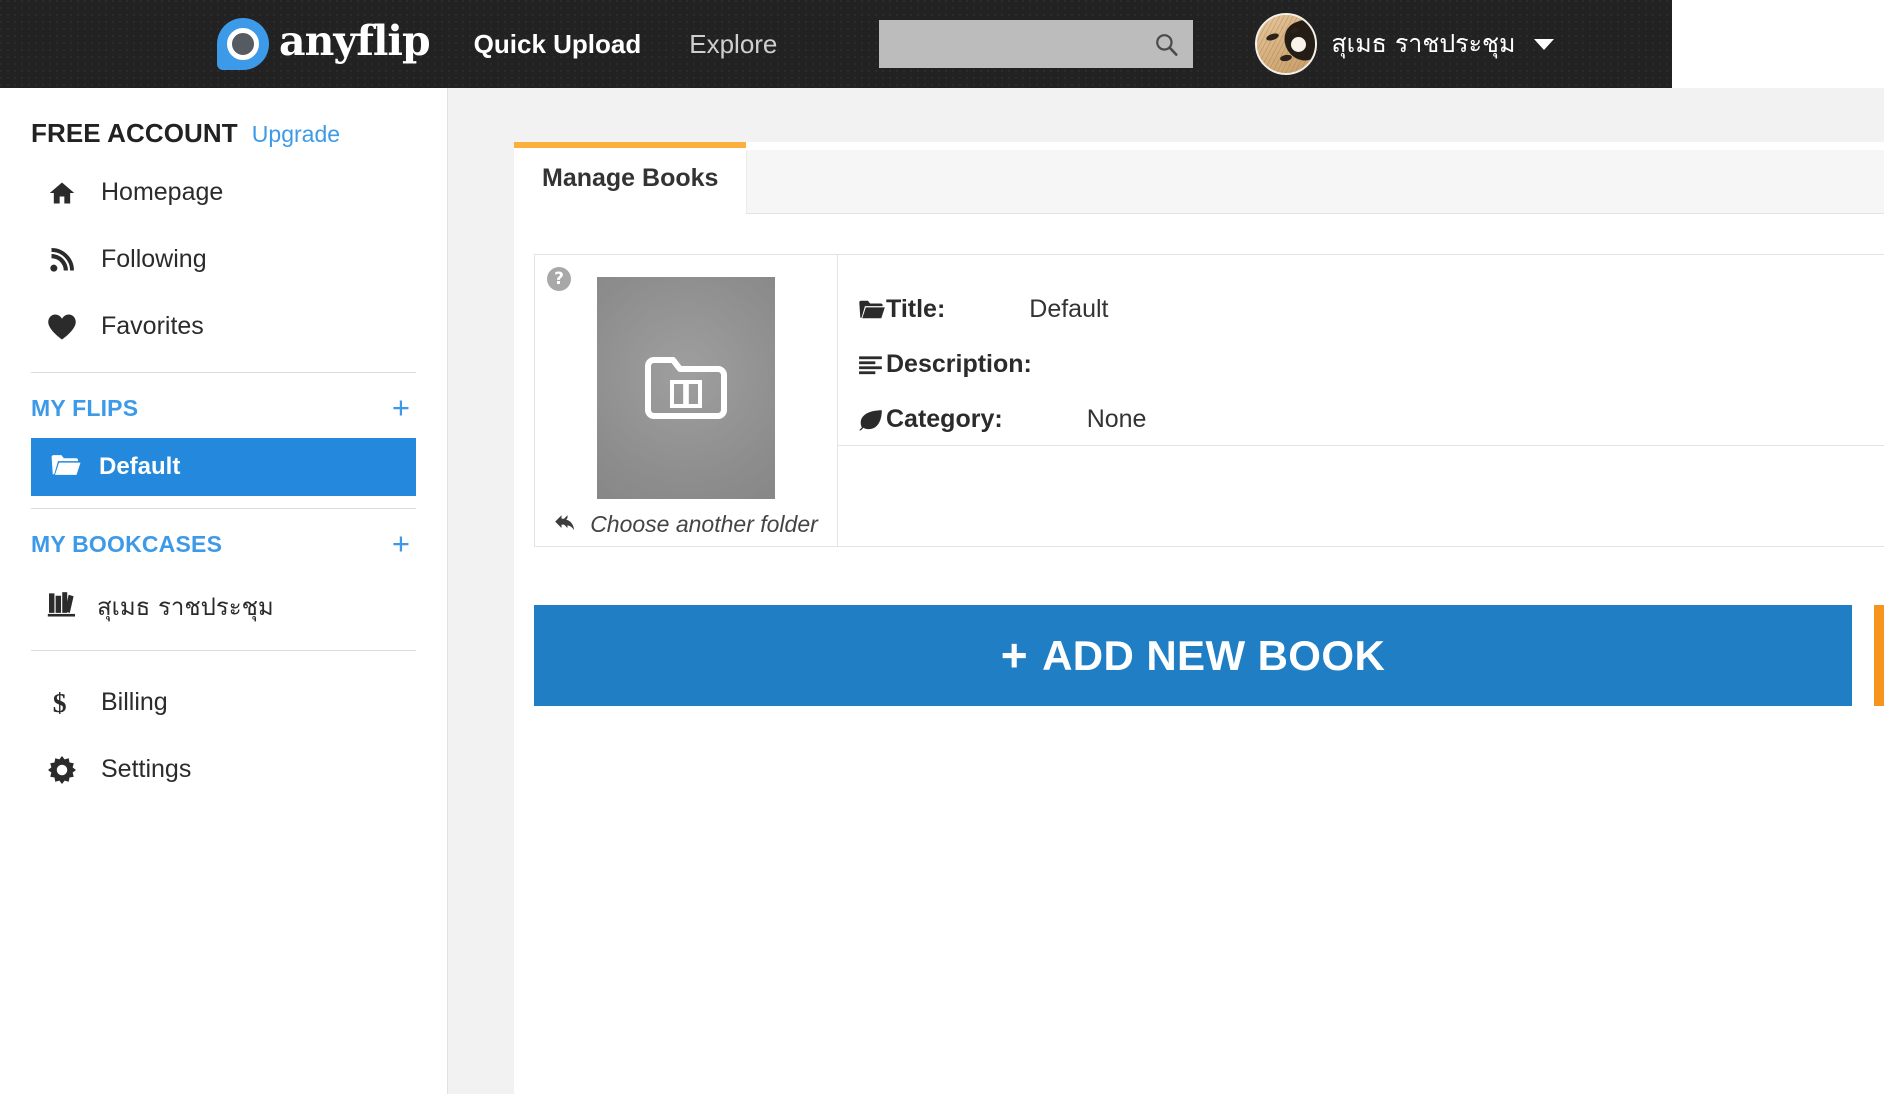  I want to click on folder-cover-thumbnail, so click(686, 388).